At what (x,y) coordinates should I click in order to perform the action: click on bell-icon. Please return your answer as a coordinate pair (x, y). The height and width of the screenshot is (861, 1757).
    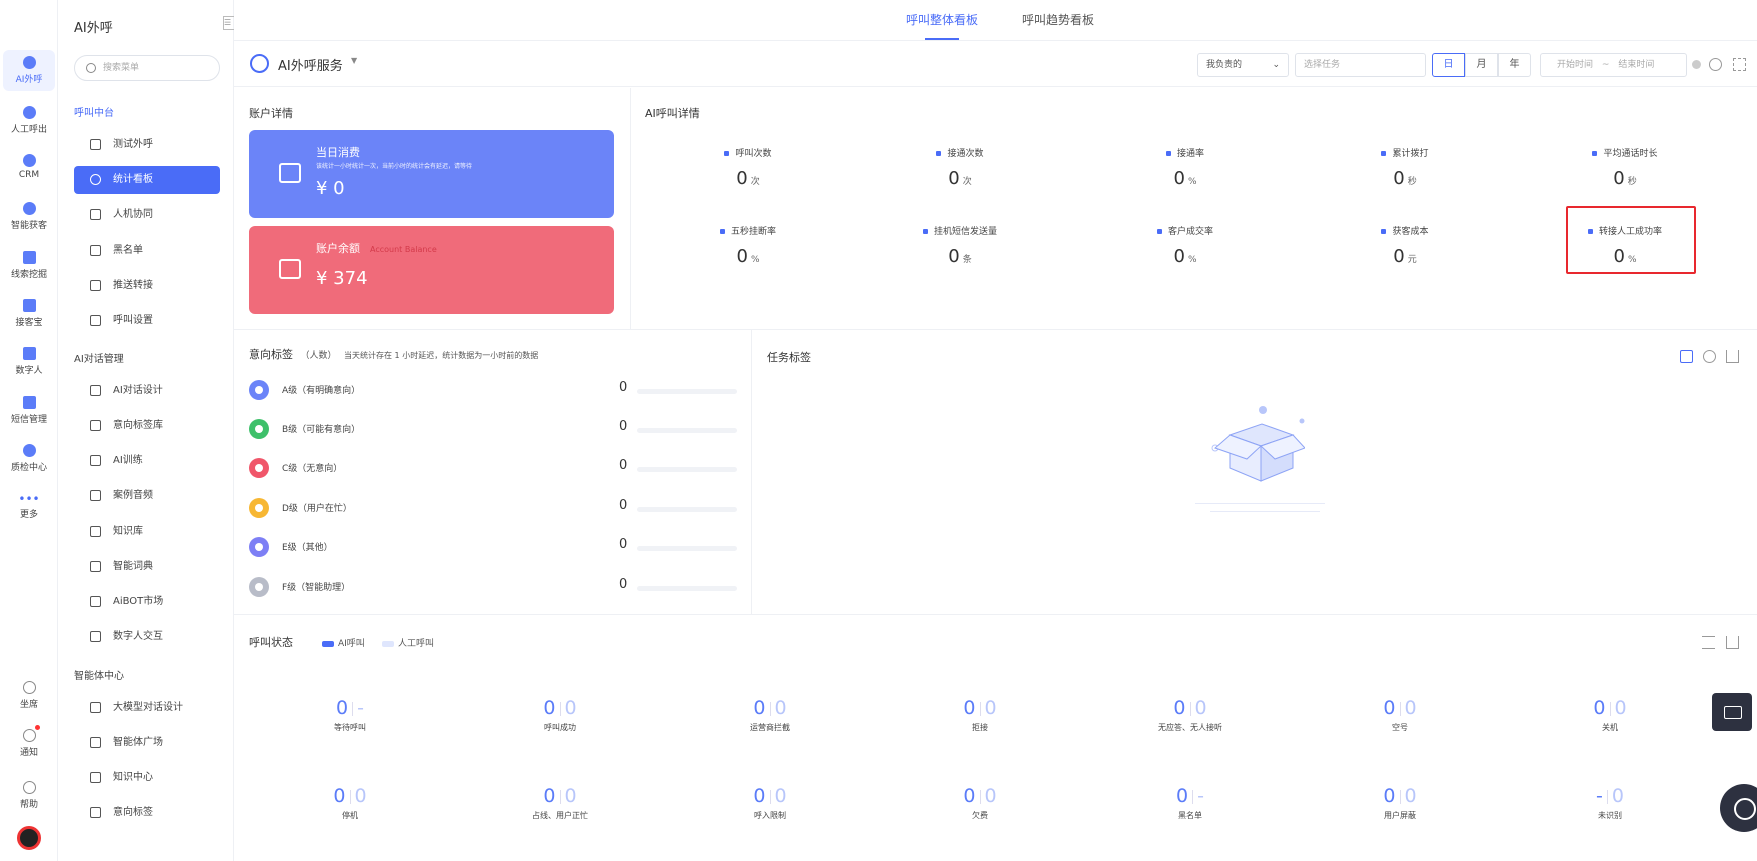
    Looking at the image, I should click on (29, 735).